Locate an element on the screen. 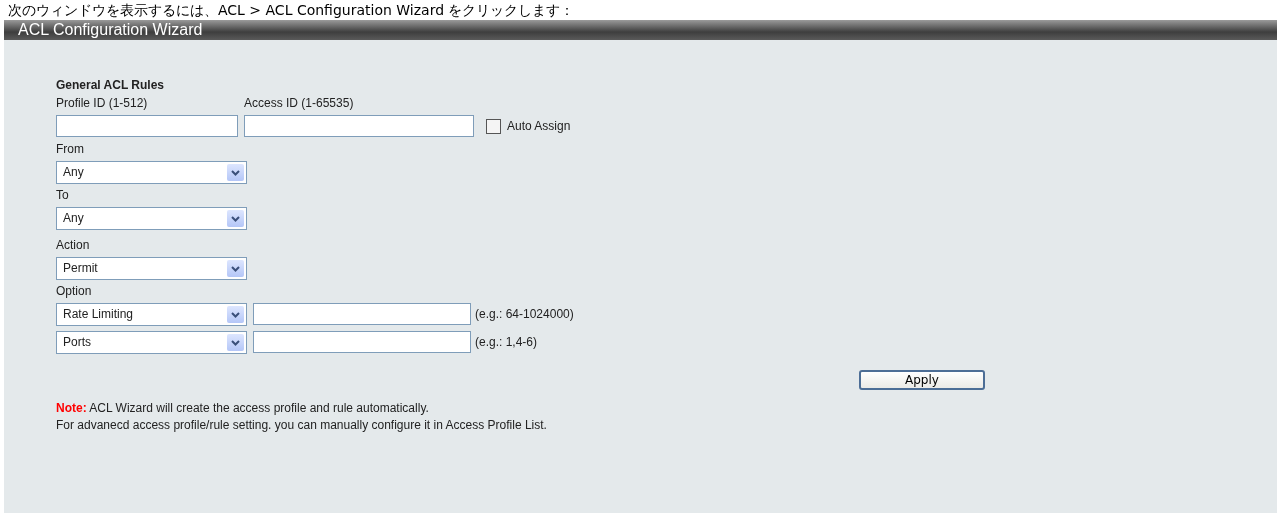  checkbox-label: Auto Assign is located at coordinates (539, 126).